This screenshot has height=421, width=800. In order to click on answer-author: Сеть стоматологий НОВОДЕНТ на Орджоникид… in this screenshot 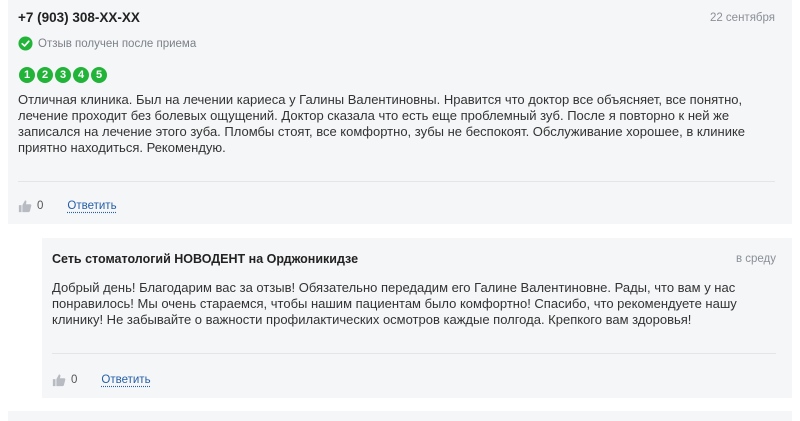, I will do `click(205, 259)`.